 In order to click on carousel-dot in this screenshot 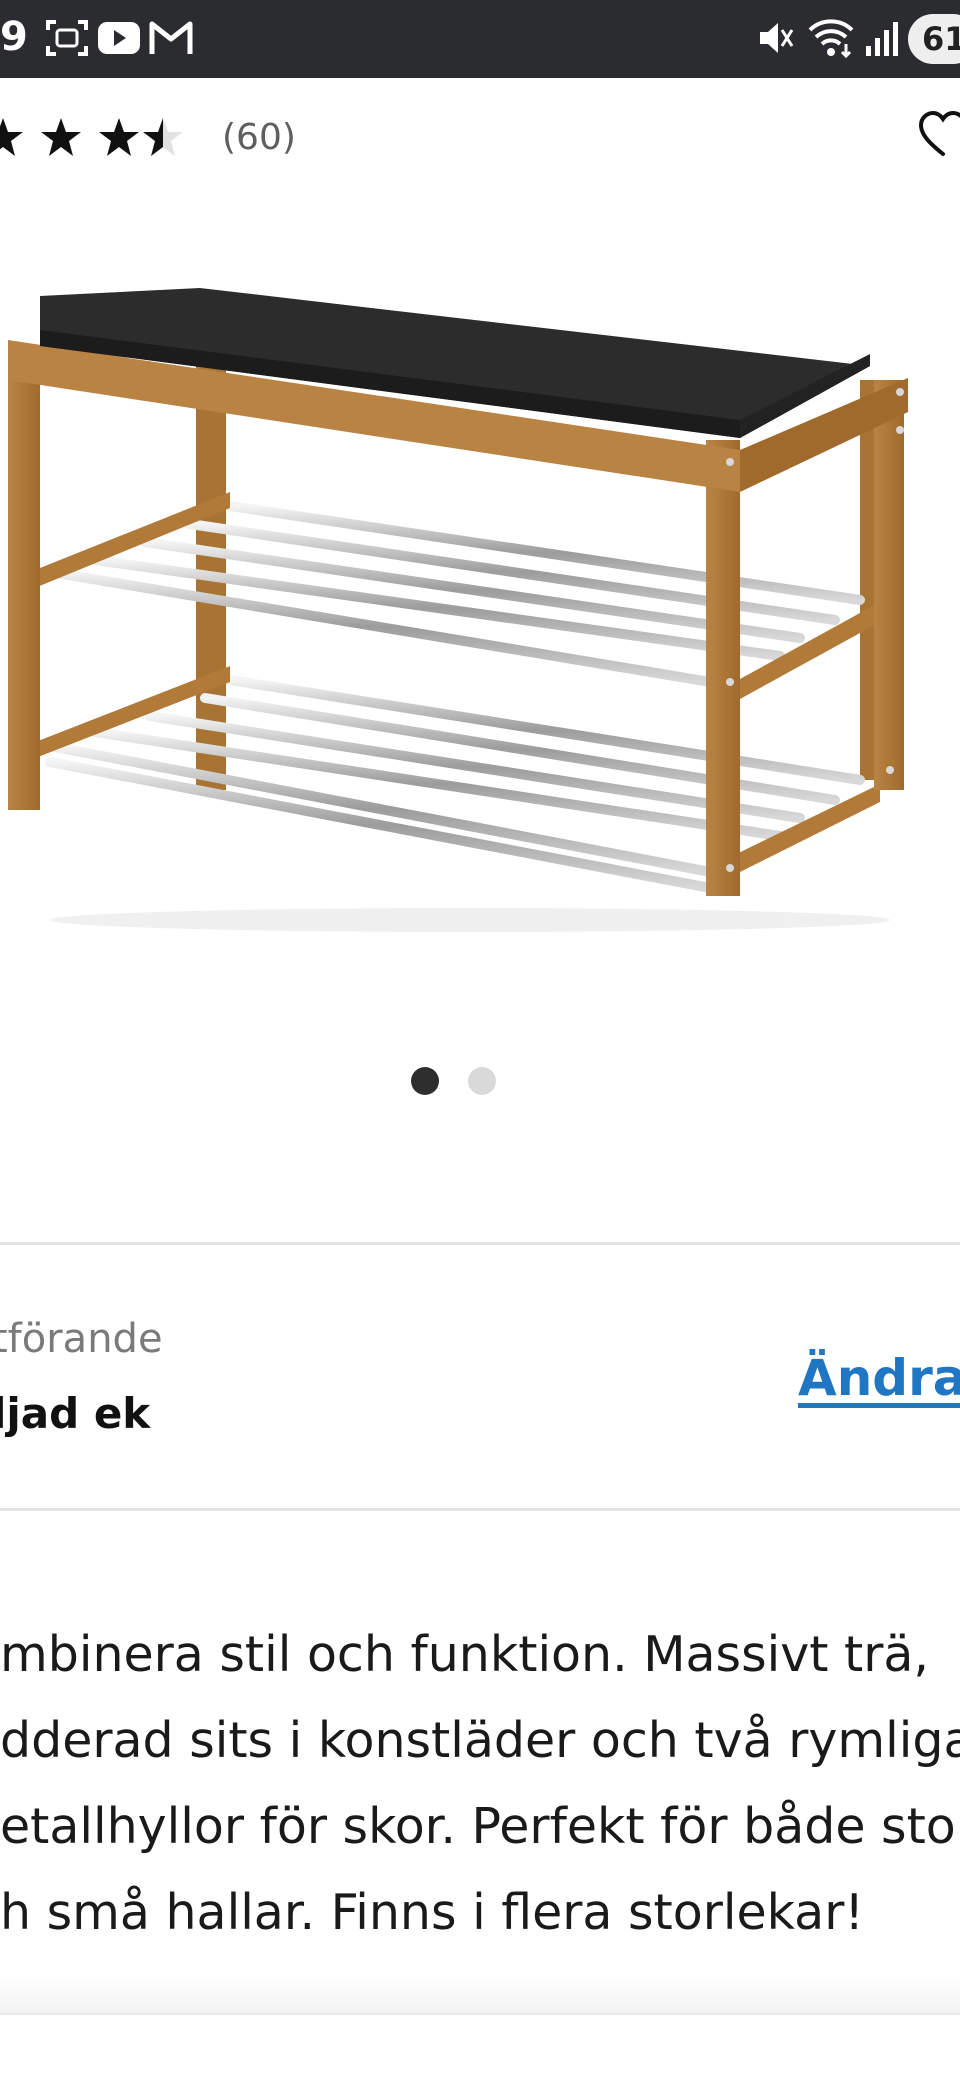, I will do `click(482, 1081)`.